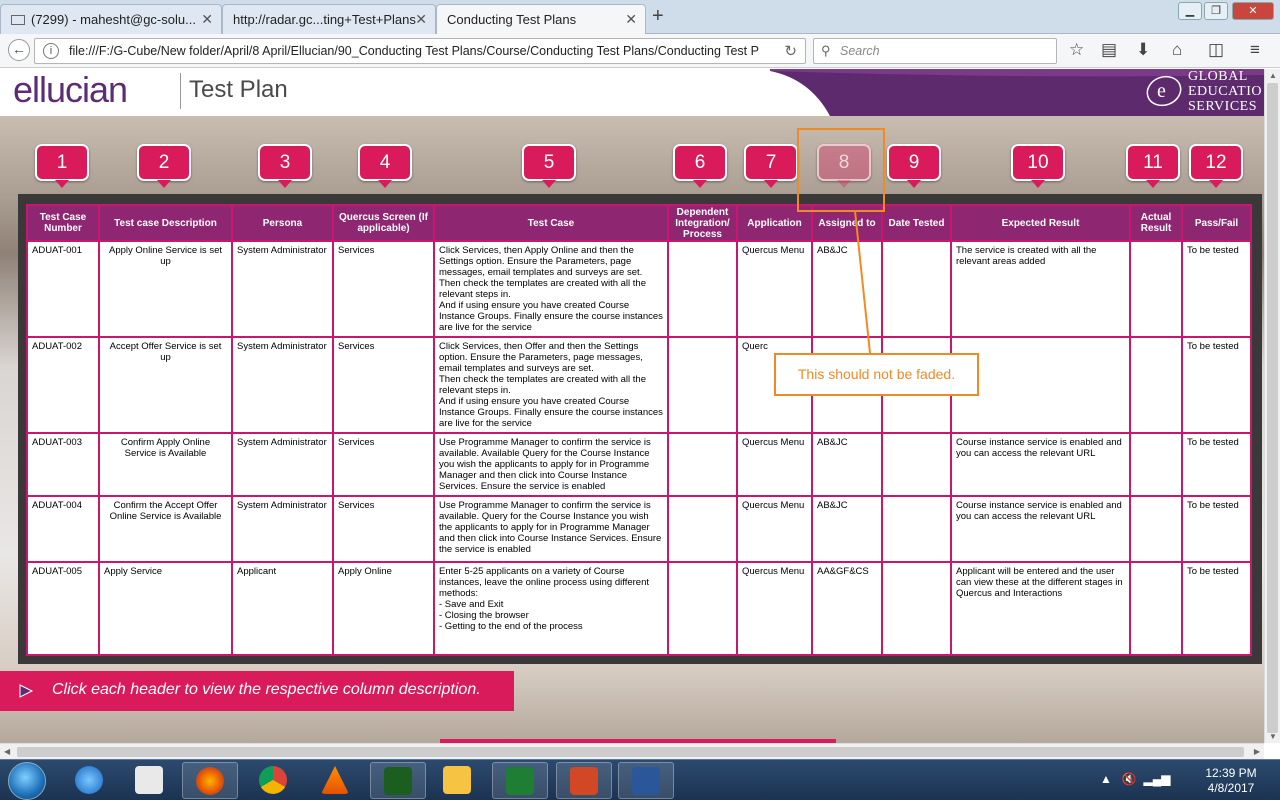  I want to click on ges-text: GLOBAL EDUCATIO SERVICES, so click(1225, 91).